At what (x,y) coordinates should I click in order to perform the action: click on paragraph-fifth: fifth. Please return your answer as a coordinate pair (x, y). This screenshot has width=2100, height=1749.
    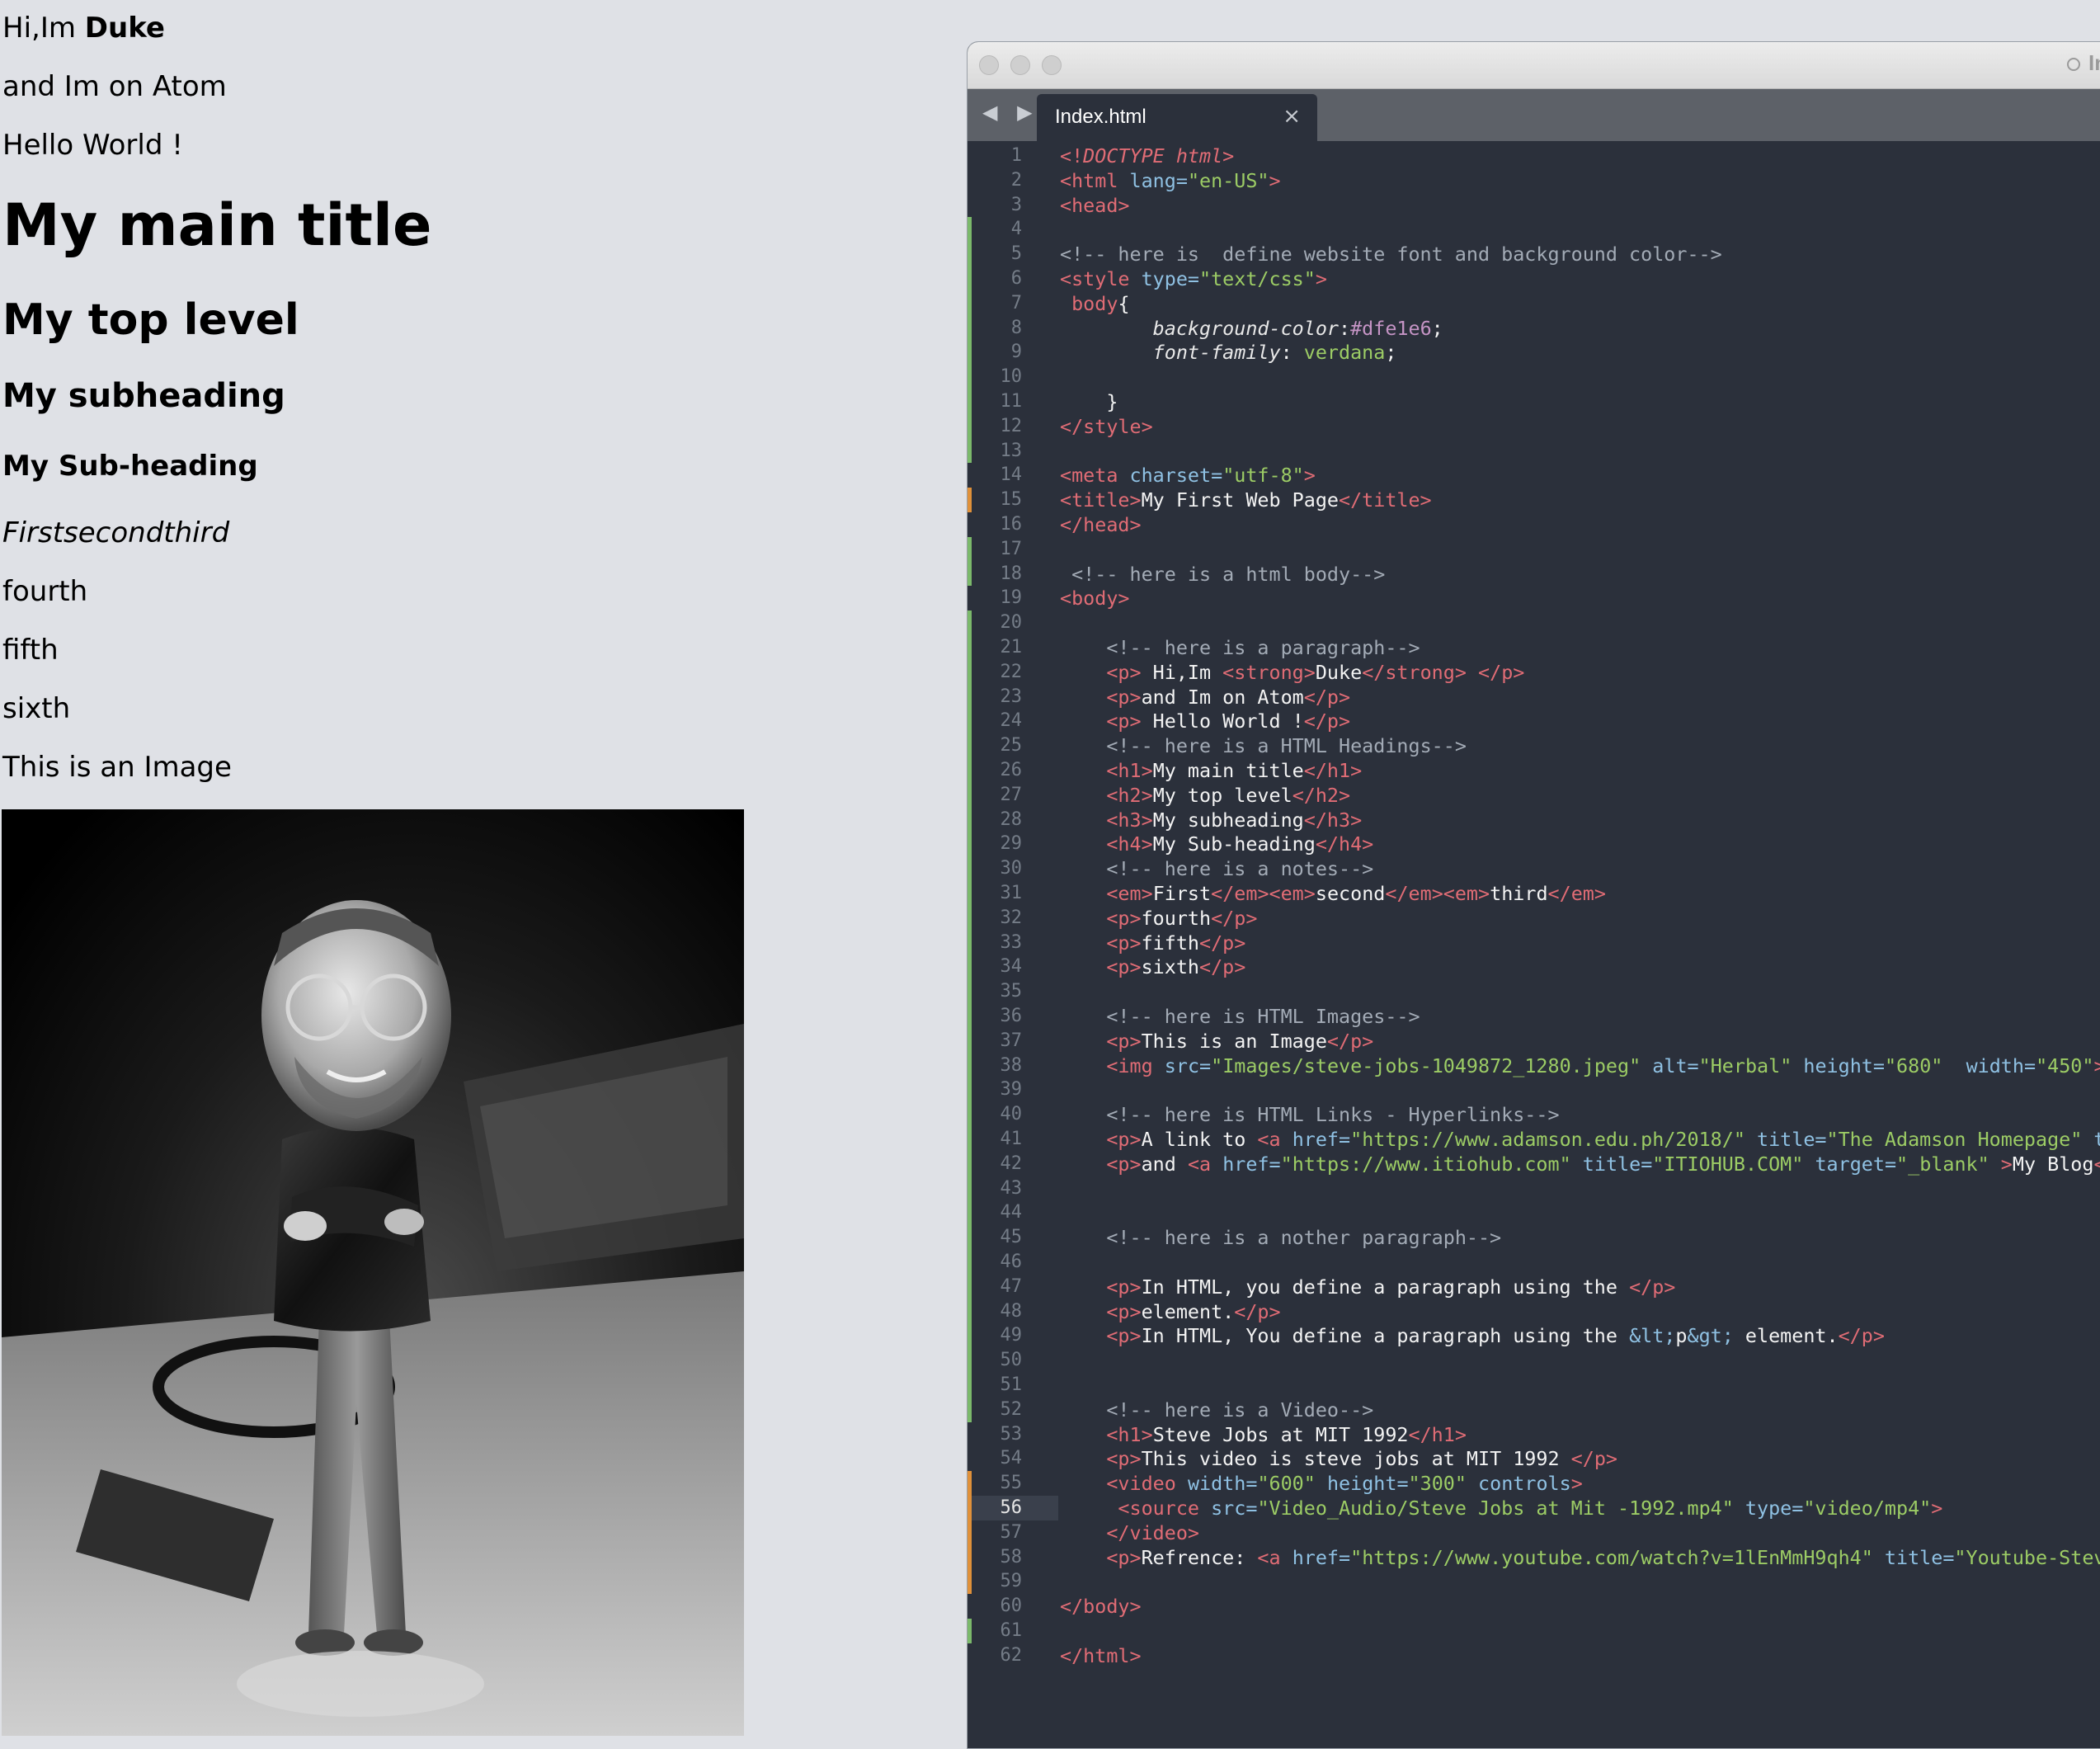
    Looking at the image, I should click on (30, 650).